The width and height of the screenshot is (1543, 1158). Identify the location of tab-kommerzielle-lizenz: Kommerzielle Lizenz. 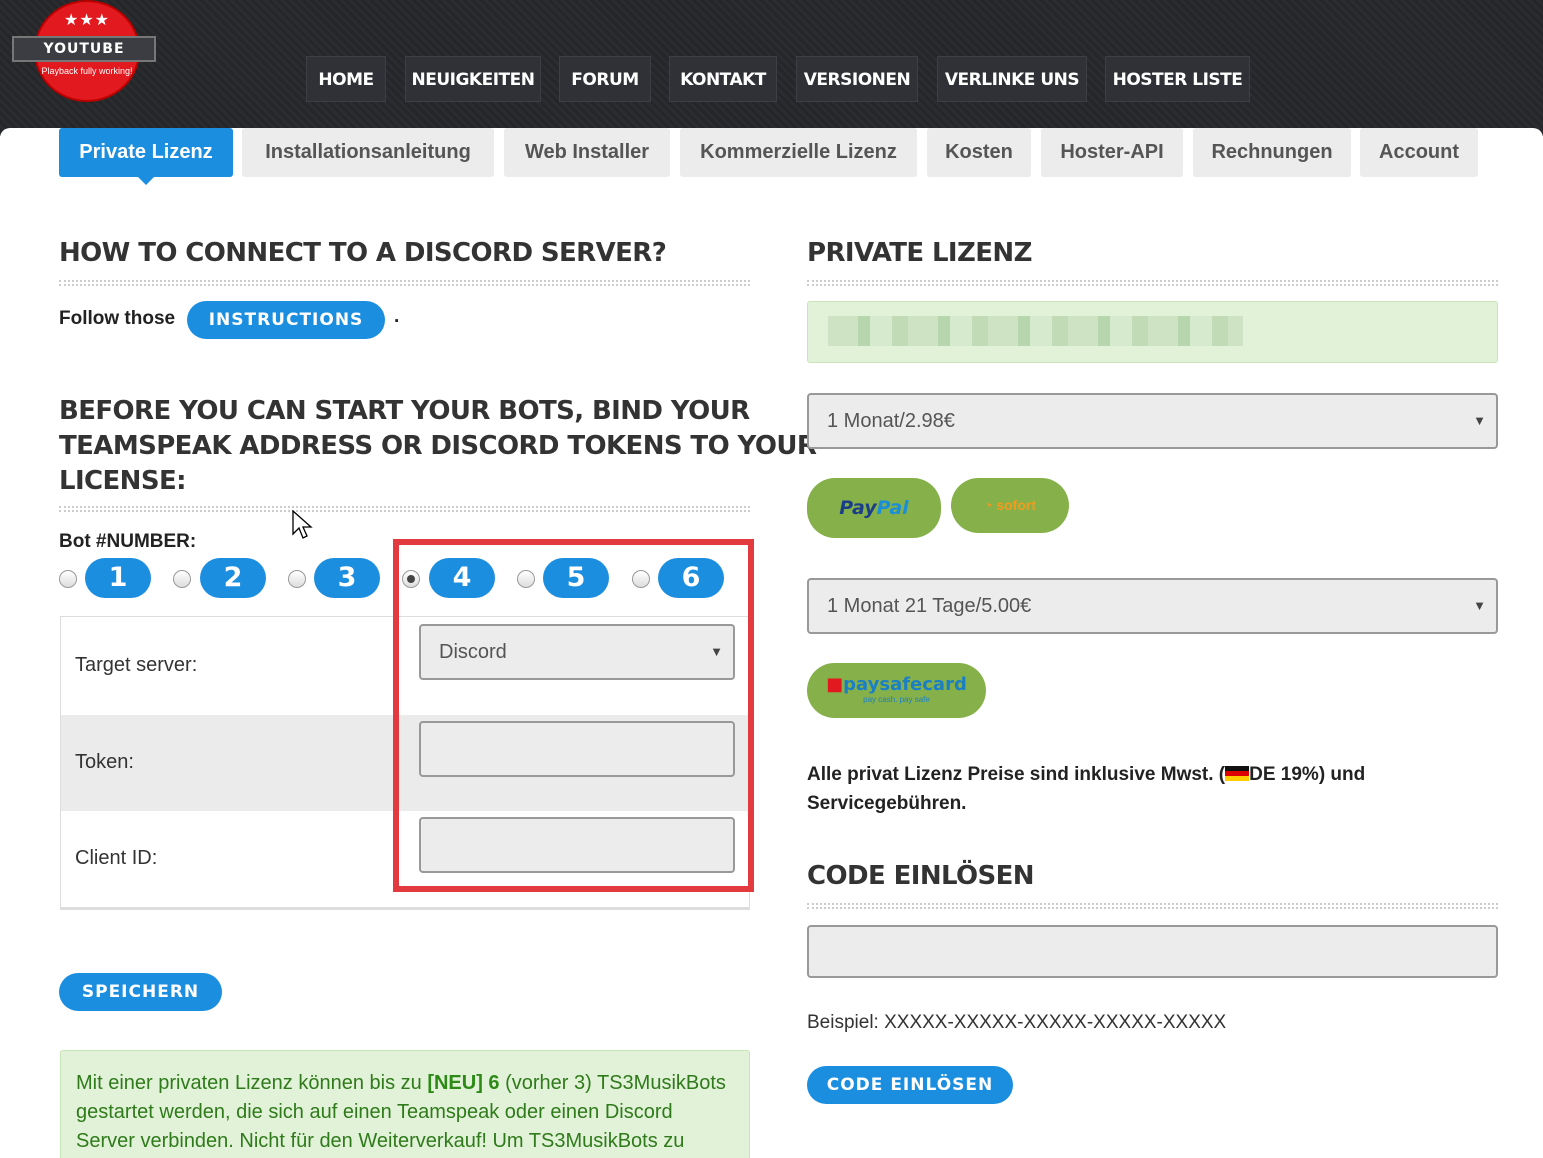
(798, 152).